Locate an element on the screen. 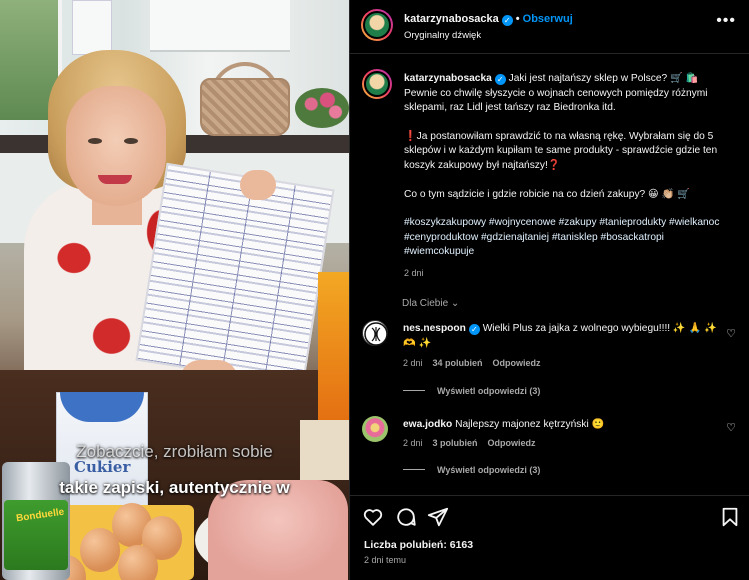  caption-time: 2 dni is located at coordinates (569, 273).